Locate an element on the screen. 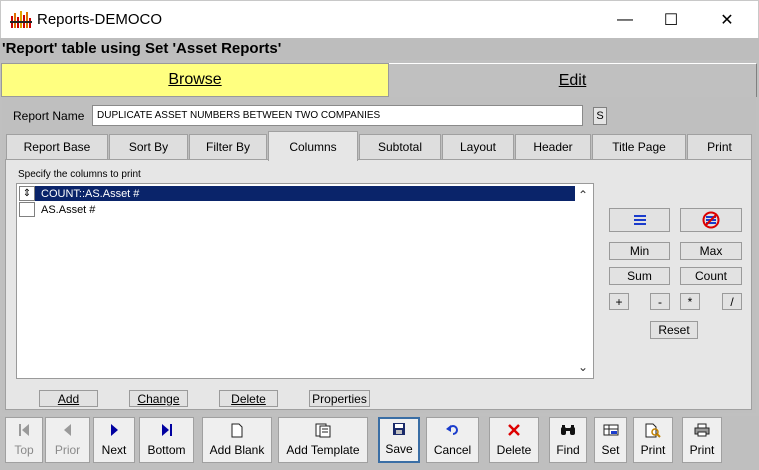 The image size is (759, 470). last-record-icon is located at coordinates (167, 430).